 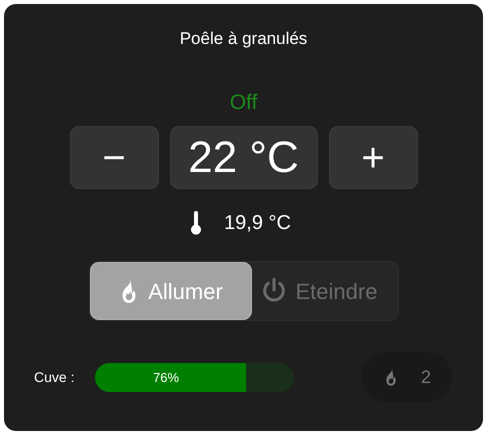 I want to click on decrease-button: −, so click(x=114, y=157).